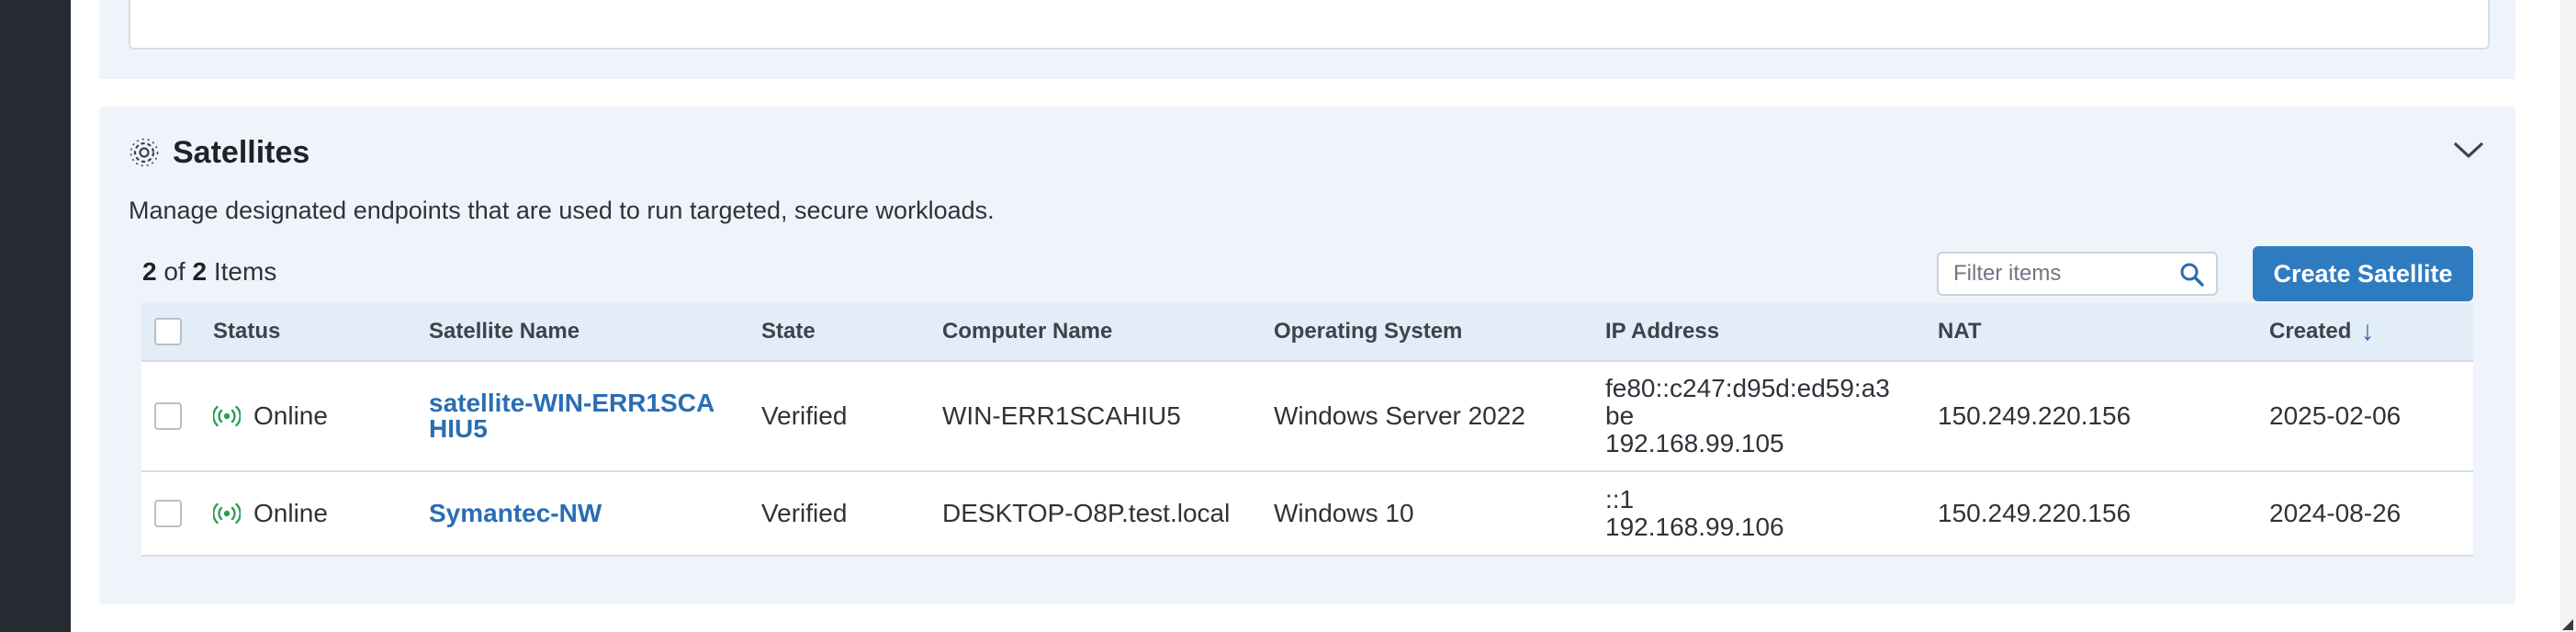 The height and width of the screenshot is (632, 2576). Describe the element at coordinates (2192, 275) in the screenshot. I see `search-icon` at that location.